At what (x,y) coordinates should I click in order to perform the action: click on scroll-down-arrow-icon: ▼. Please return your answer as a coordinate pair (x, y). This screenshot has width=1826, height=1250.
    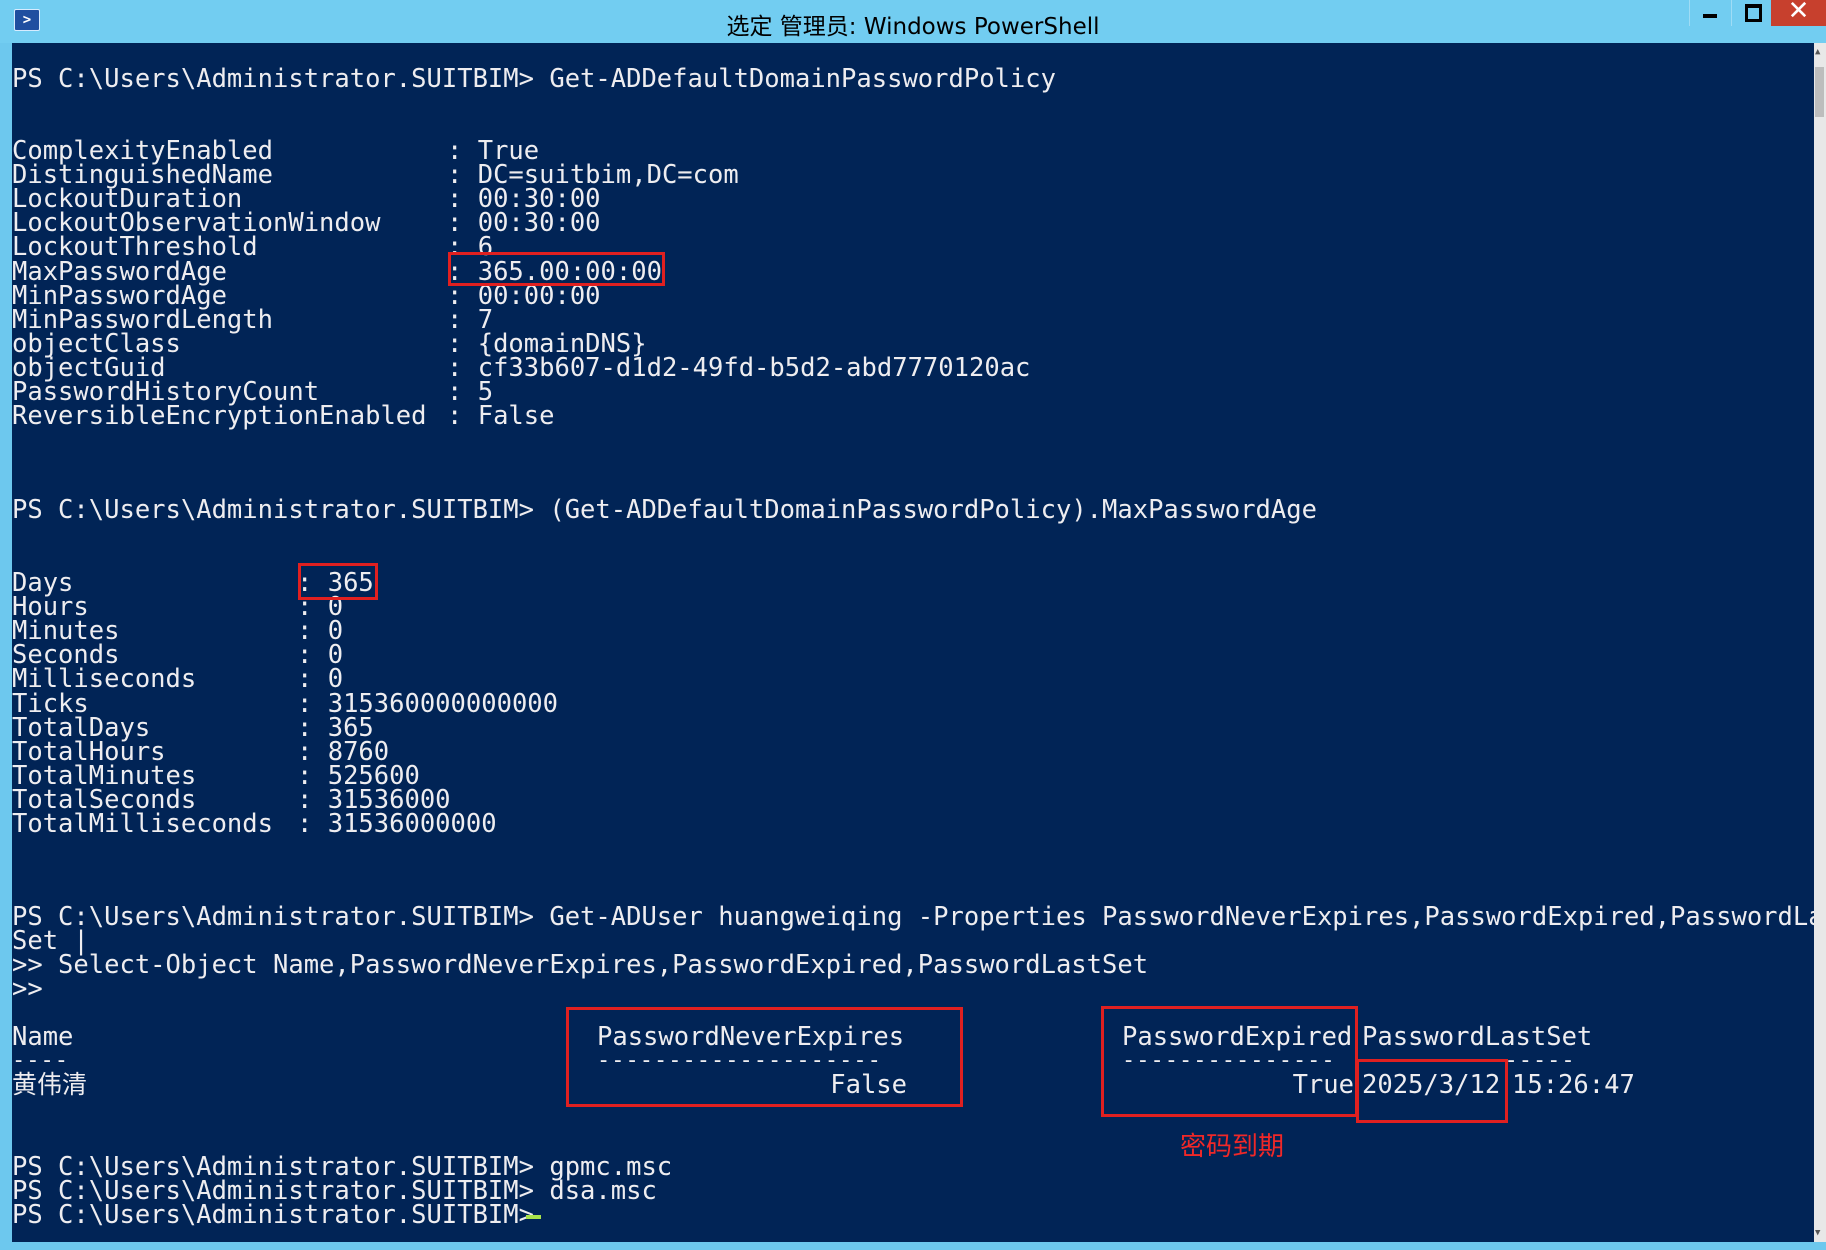
    Looking at the image, I should click on (1817, 1233).